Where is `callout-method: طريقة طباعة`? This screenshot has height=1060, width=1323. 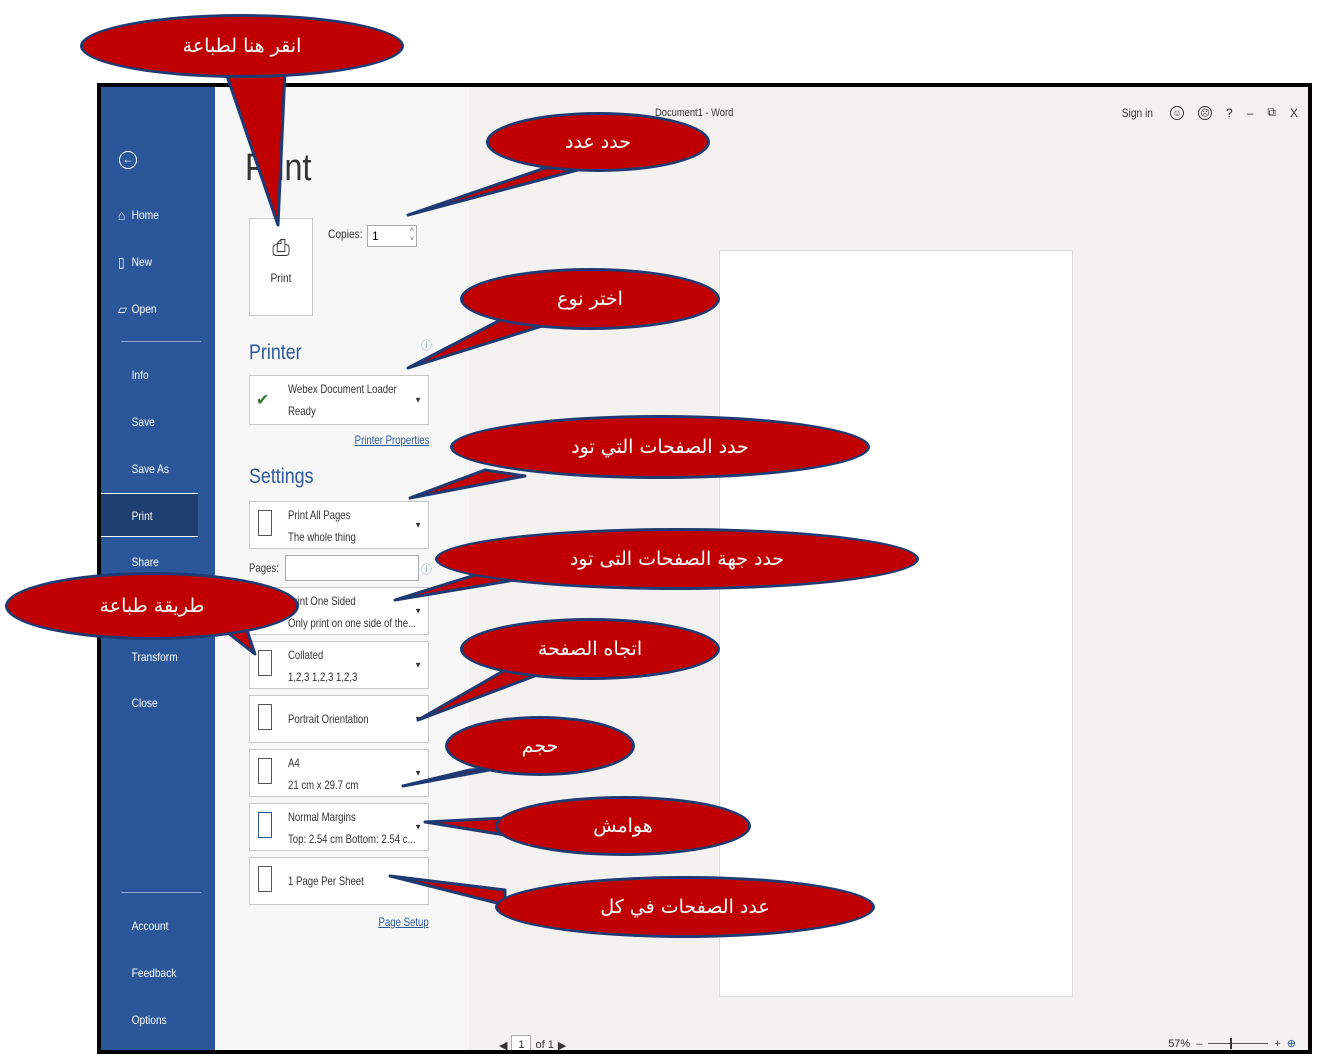 callout-method: طريقة طباعة is located at coordinates (152, 606).